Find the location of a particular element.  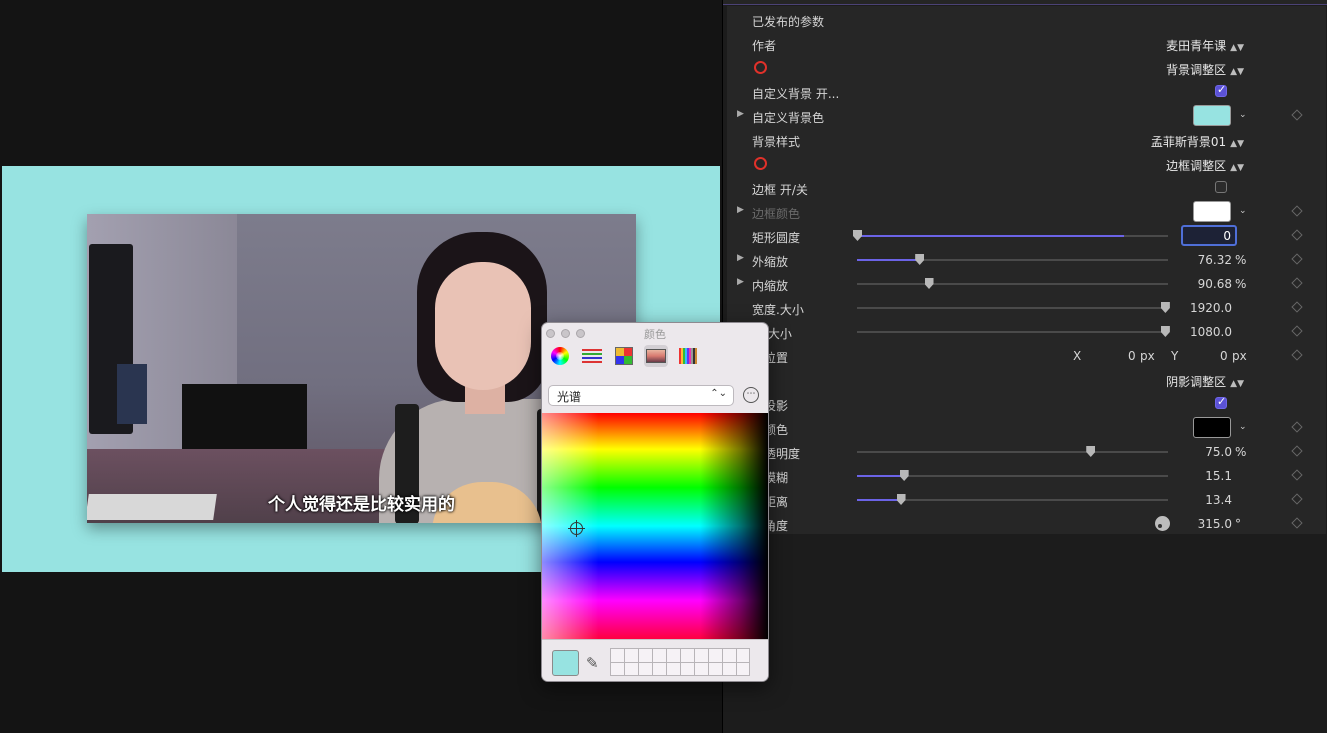

row-position: 框位置 X 0 px Y 0 px is located at coordinates (1026, 356).